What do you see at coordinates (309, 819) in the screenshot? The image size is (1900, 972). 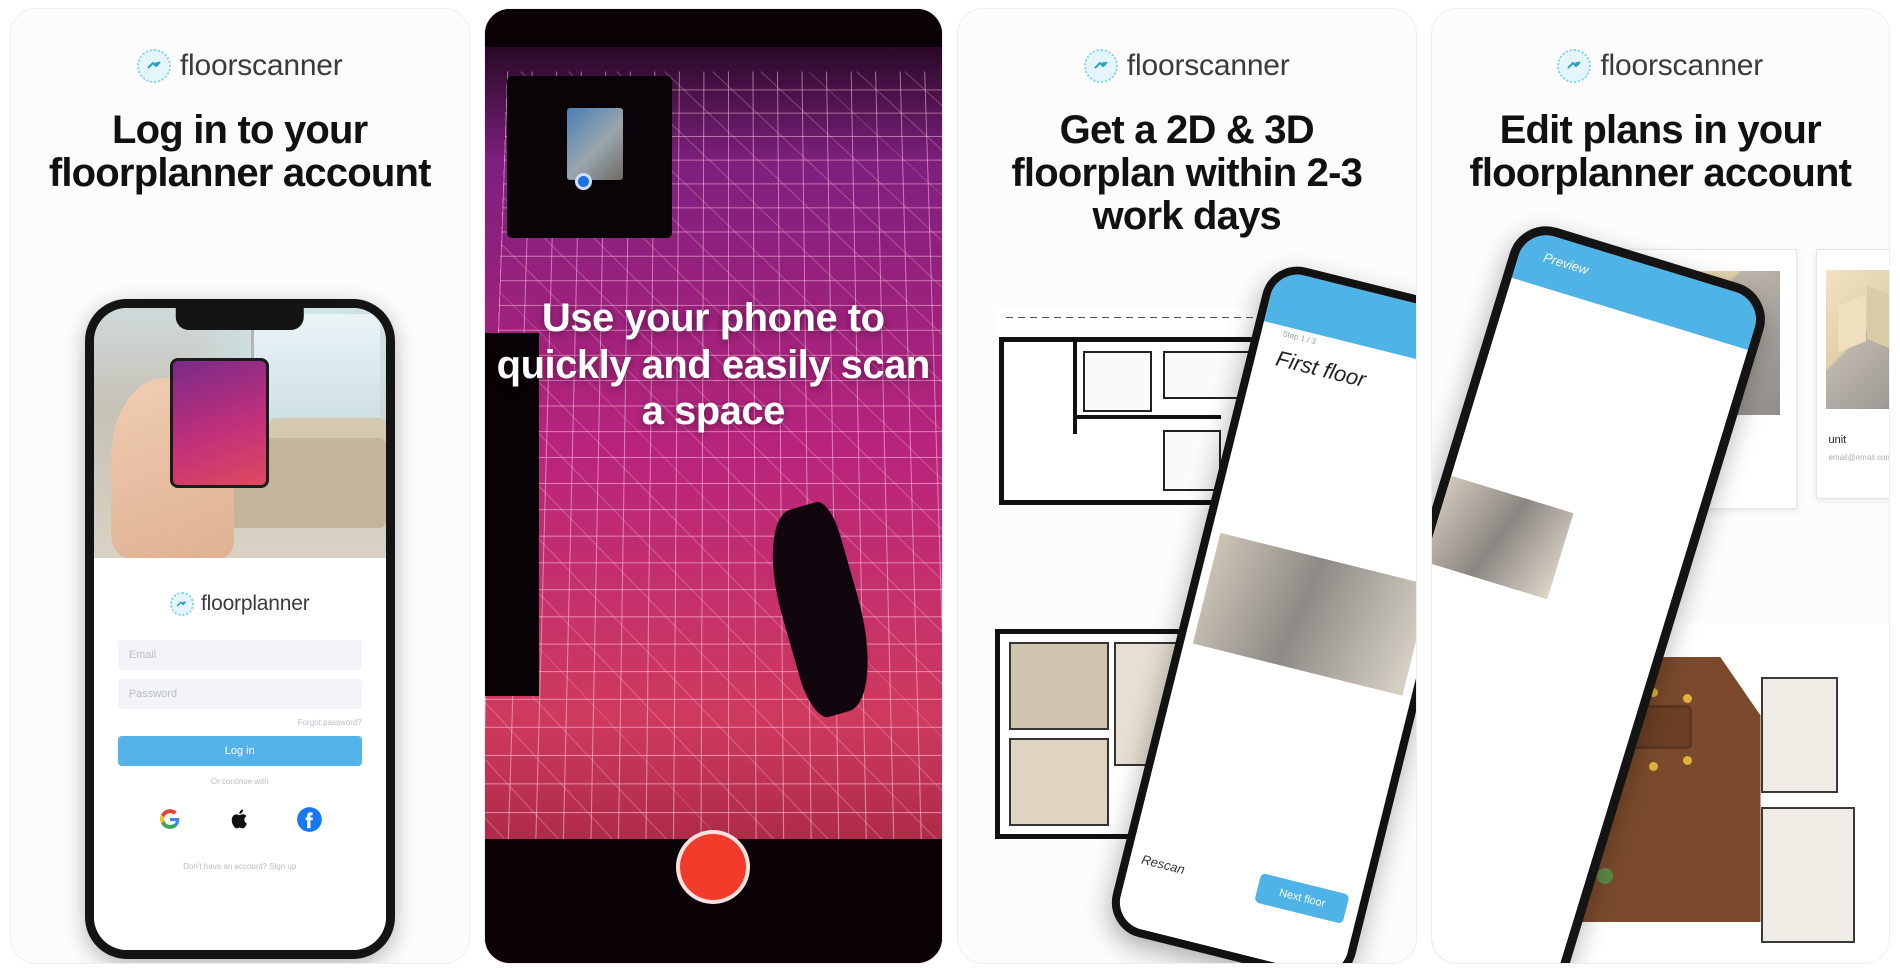 I see `facebook-icon` at bounding box center [309, 819].